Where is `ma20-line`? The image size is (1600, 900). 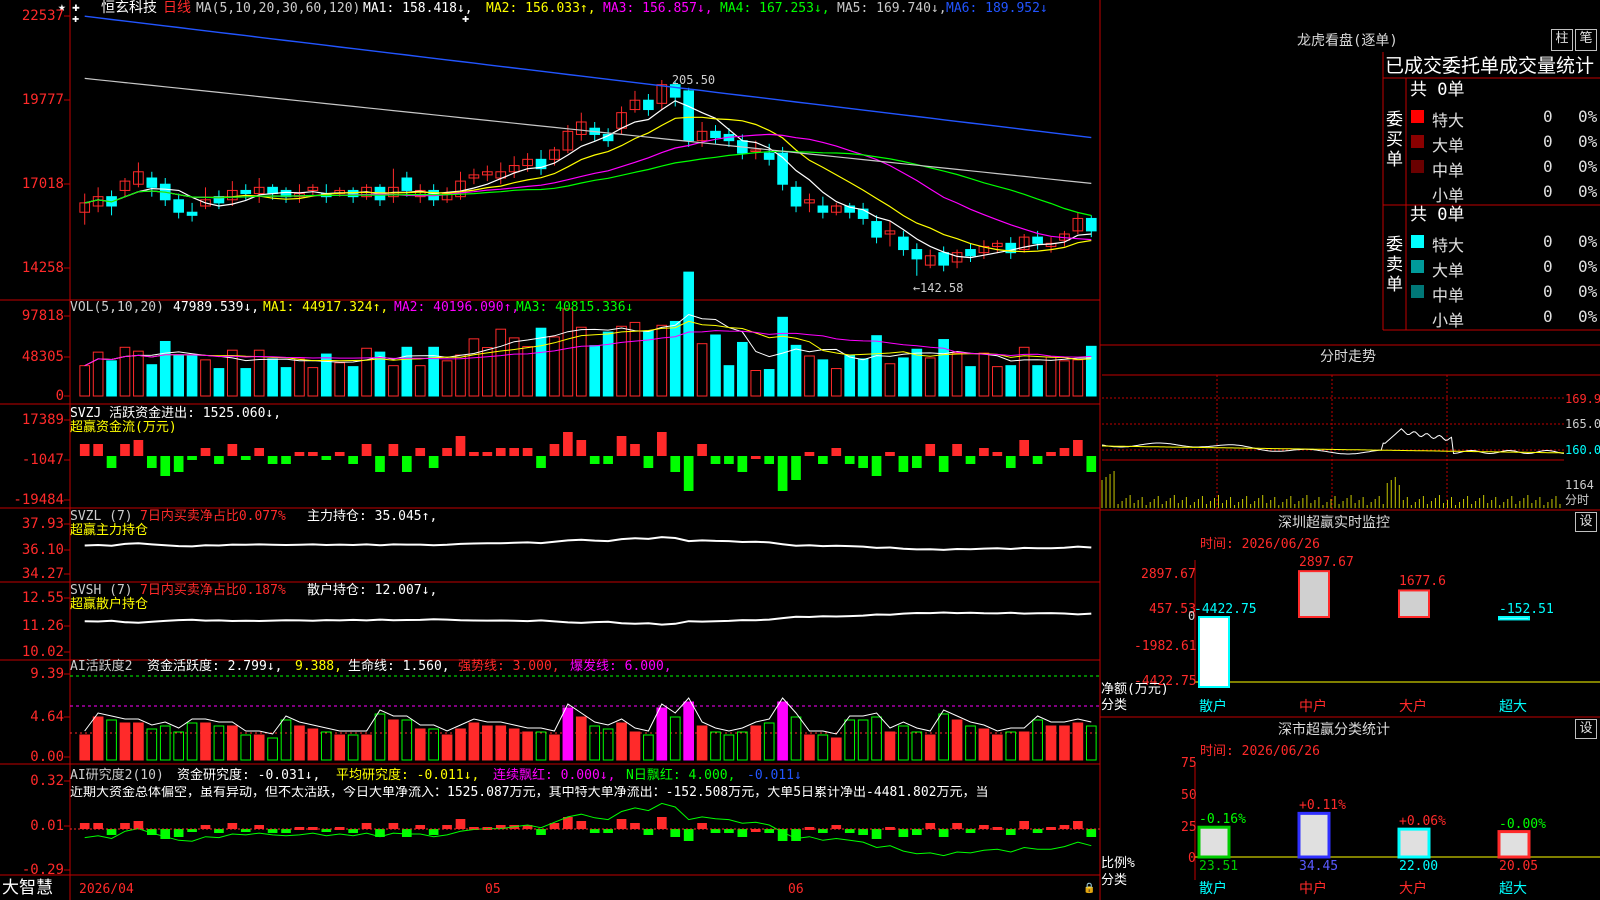
ma20-line is located at coordinates (588, 187).